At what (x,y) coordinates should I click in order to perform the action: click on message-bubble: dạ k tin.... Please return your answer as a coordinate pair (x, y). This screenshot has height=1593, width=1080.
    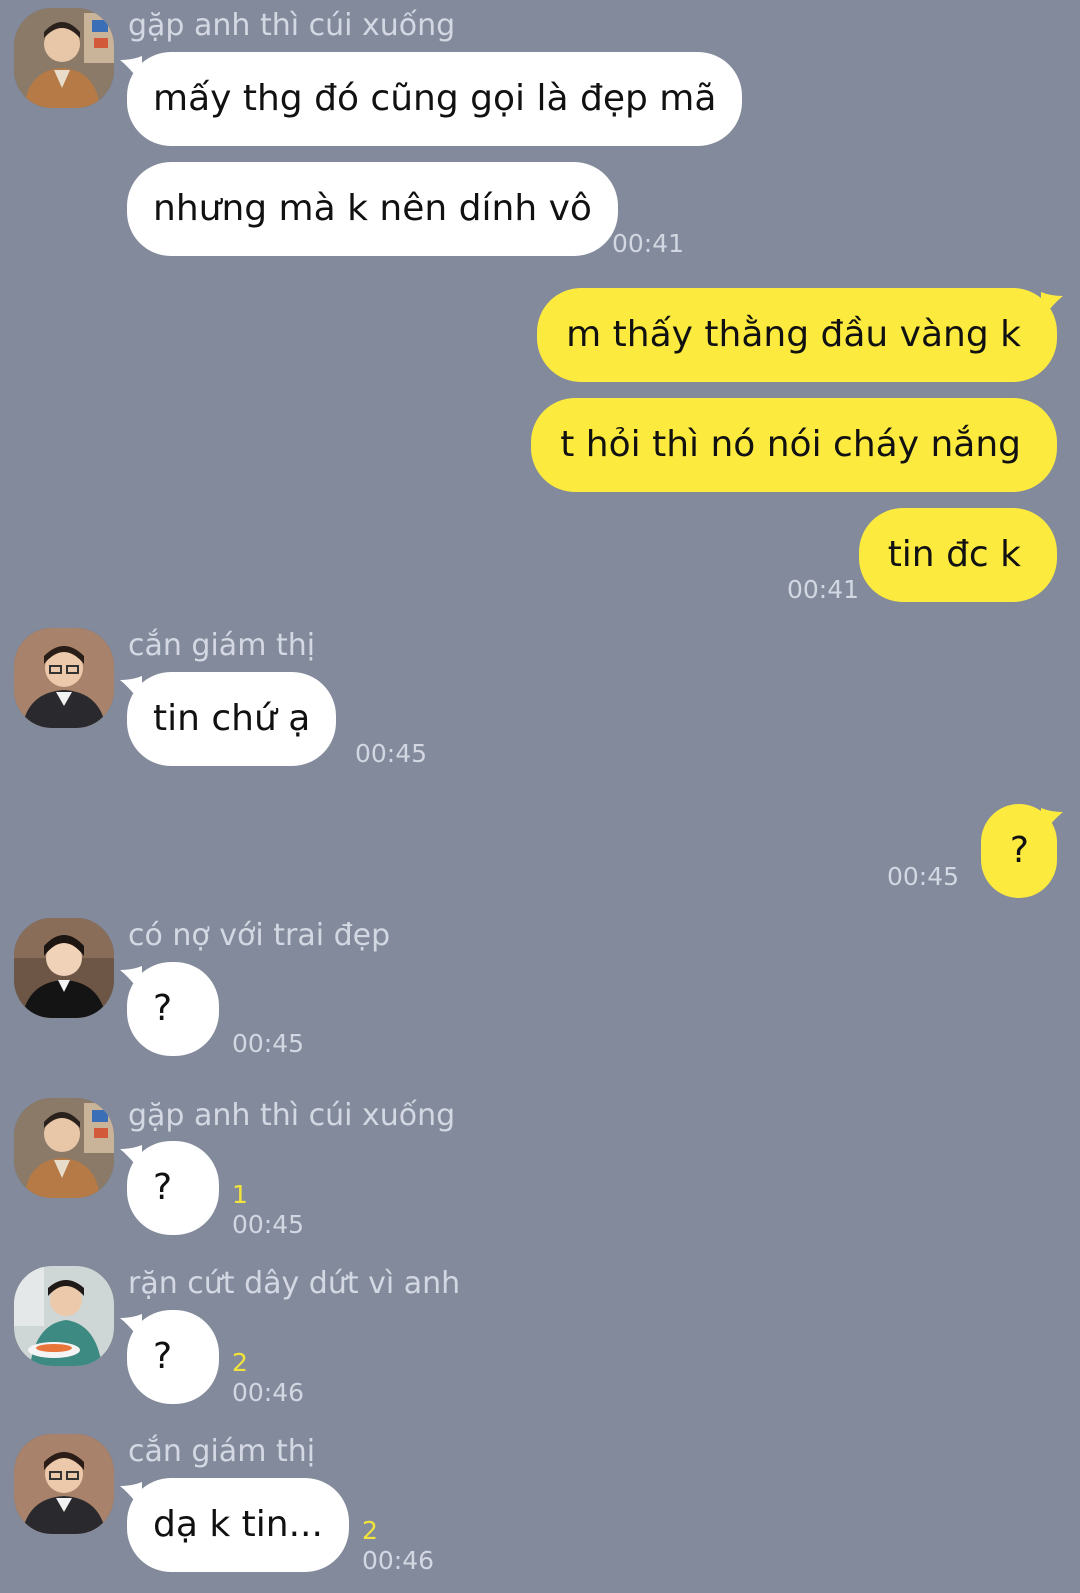
    Looking at the image, I should click on (238, 1525).